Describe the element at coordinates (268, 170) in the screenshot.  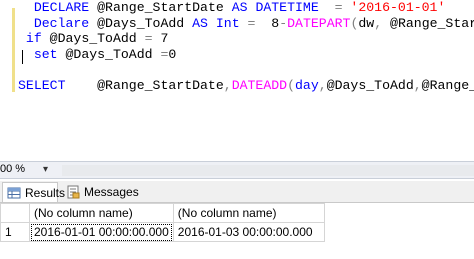
I see `horizontal-scrollbar` at that location.